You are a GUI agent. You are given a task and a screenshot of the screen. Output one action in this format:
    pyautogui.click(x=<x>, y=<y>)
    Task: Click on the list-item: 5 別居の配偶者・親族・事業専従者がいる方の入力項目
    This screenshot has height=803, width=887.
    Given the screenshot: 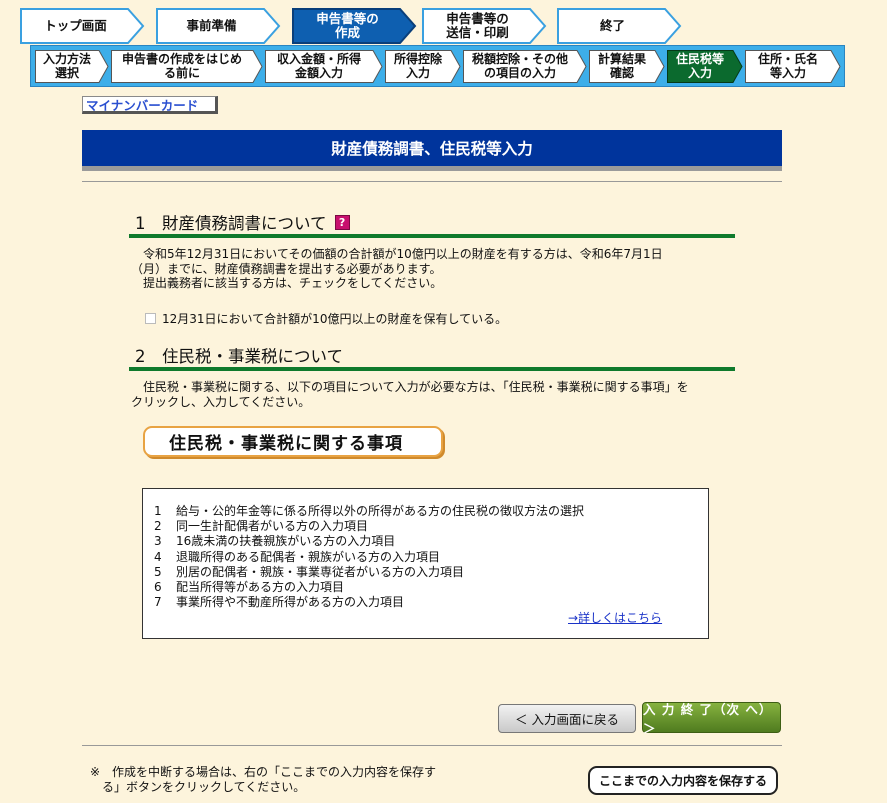 What is the action you would take?
    pyautogui.click(x=309, y=571)
    